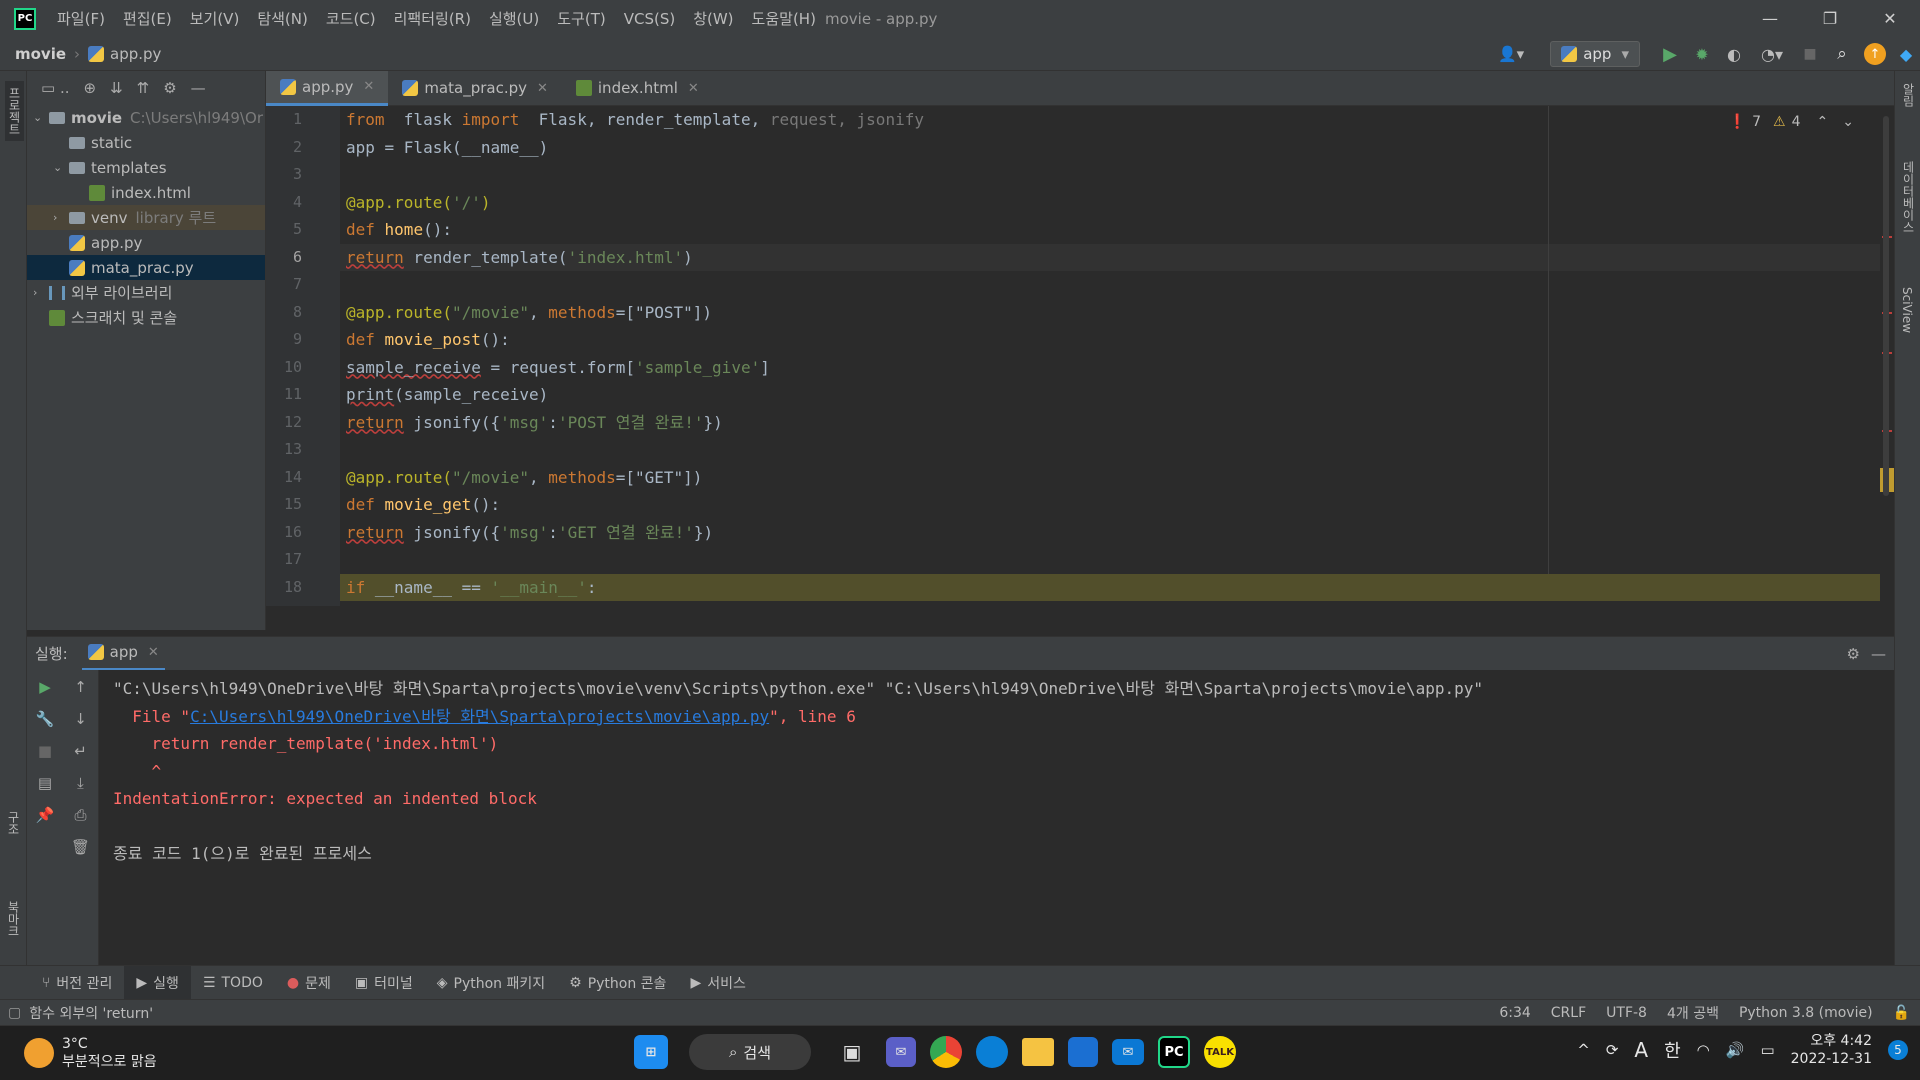 The height and width of the screenshot is (1080, 1920). What do you see at coordinates (1734, 54) in the screenshot?
I see `coverage-icon: ◐` at bounding box center [1734, 54].